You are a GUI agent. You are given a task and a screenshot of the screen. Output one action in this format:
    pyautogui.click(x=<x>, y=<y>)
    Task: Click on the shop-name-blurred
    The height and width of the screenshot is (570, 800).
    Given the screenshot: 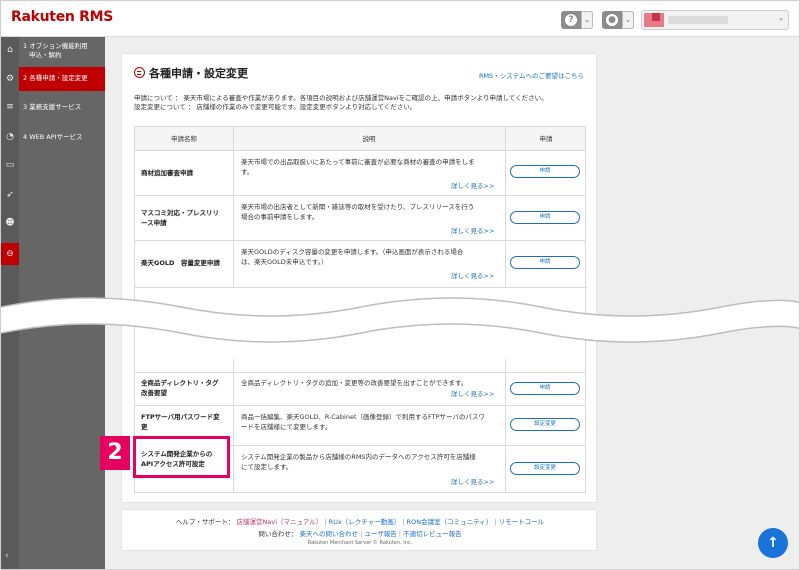 What is the action you would take?
    pyautogui.click(x=698, y=20)
    